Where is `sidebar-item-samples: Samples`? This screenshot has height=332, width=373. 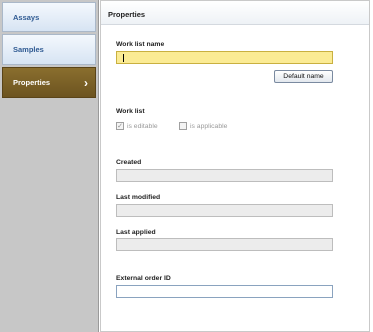
sidebar-item-samples: Samples is located at coordinates (49, 49).